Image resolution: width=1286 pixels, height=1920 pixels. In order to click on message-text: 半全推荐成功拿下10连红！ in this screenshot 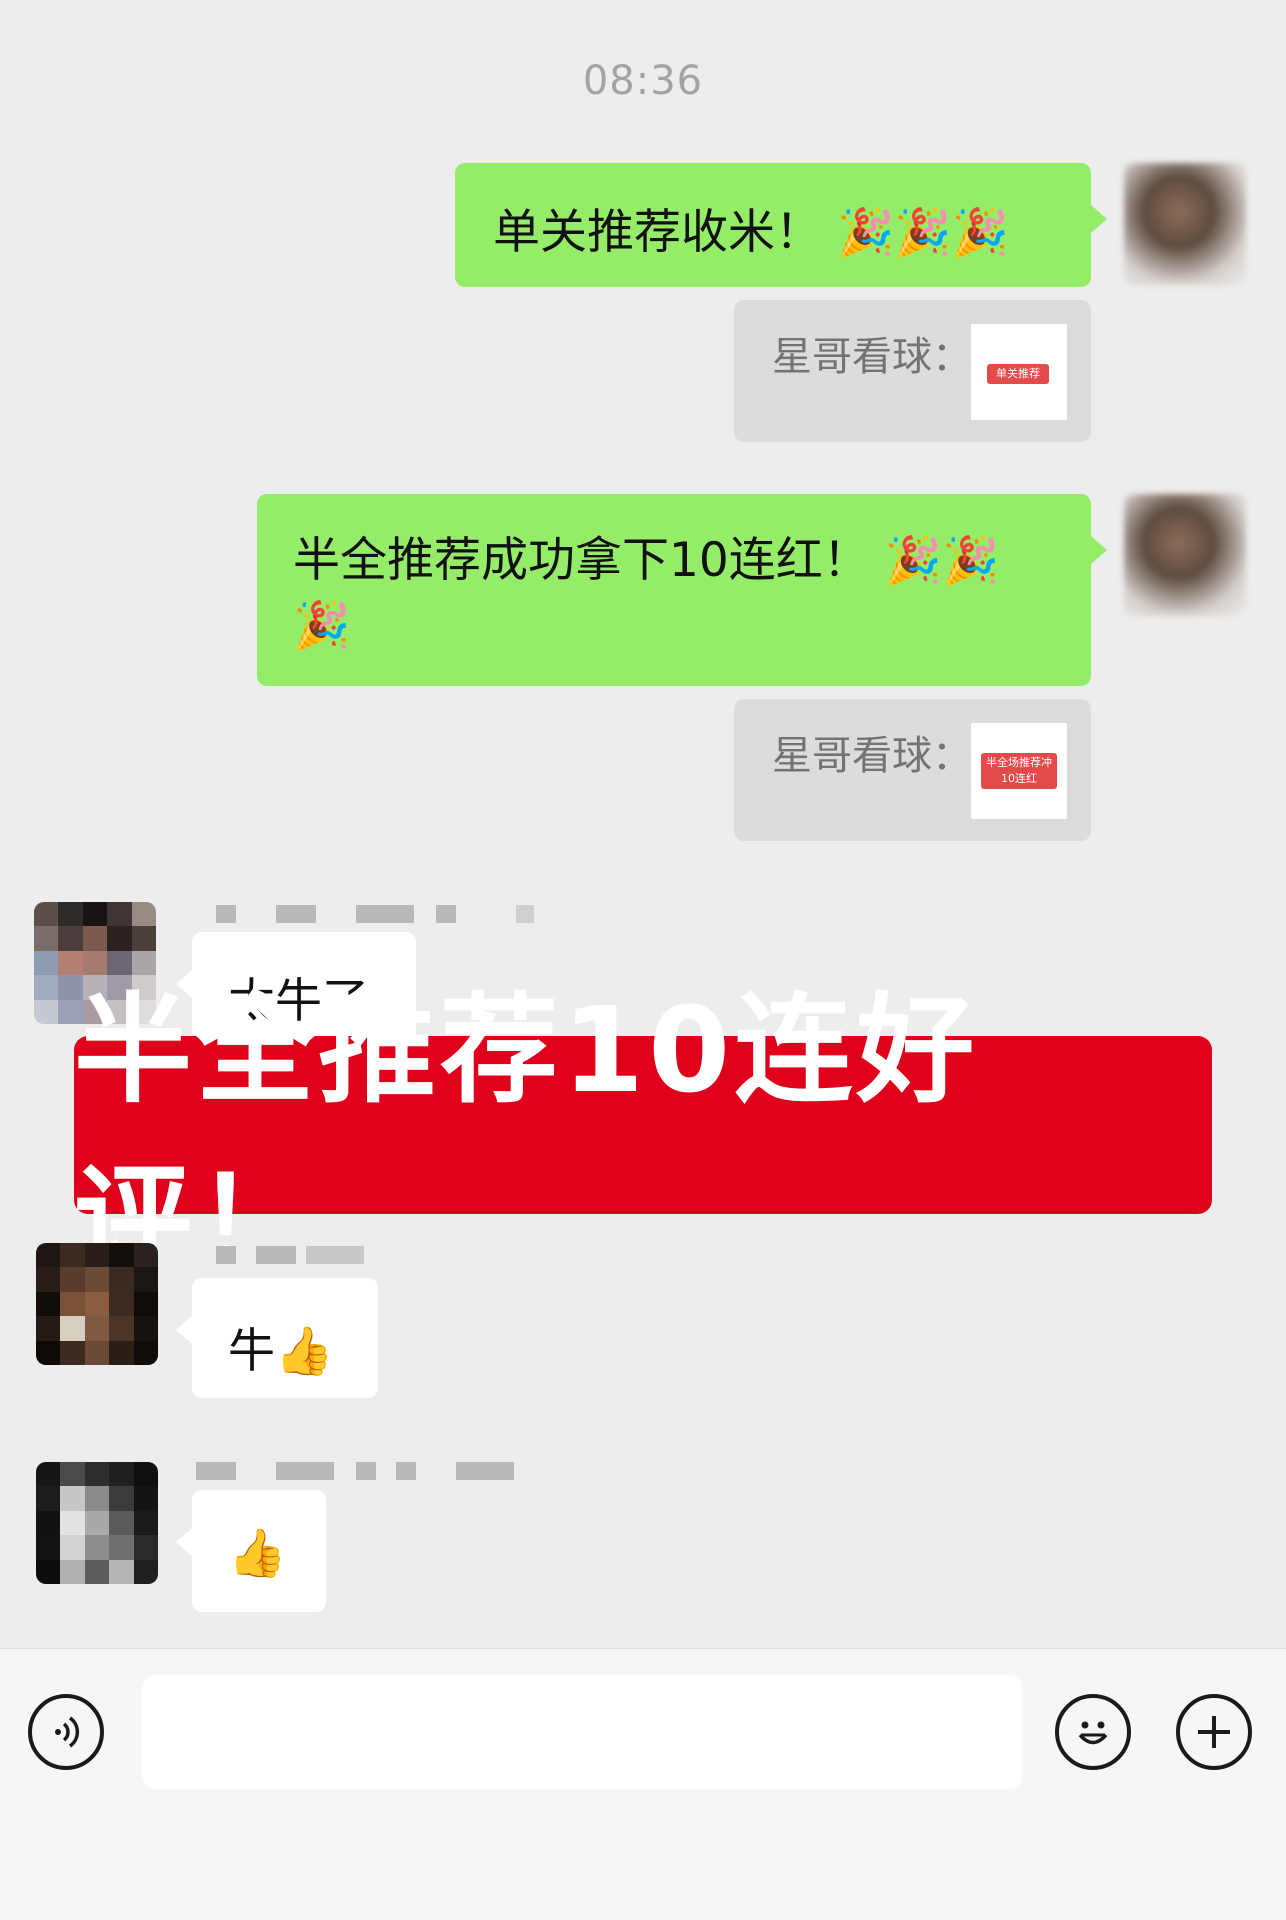, I will do `click(581, 560)`.